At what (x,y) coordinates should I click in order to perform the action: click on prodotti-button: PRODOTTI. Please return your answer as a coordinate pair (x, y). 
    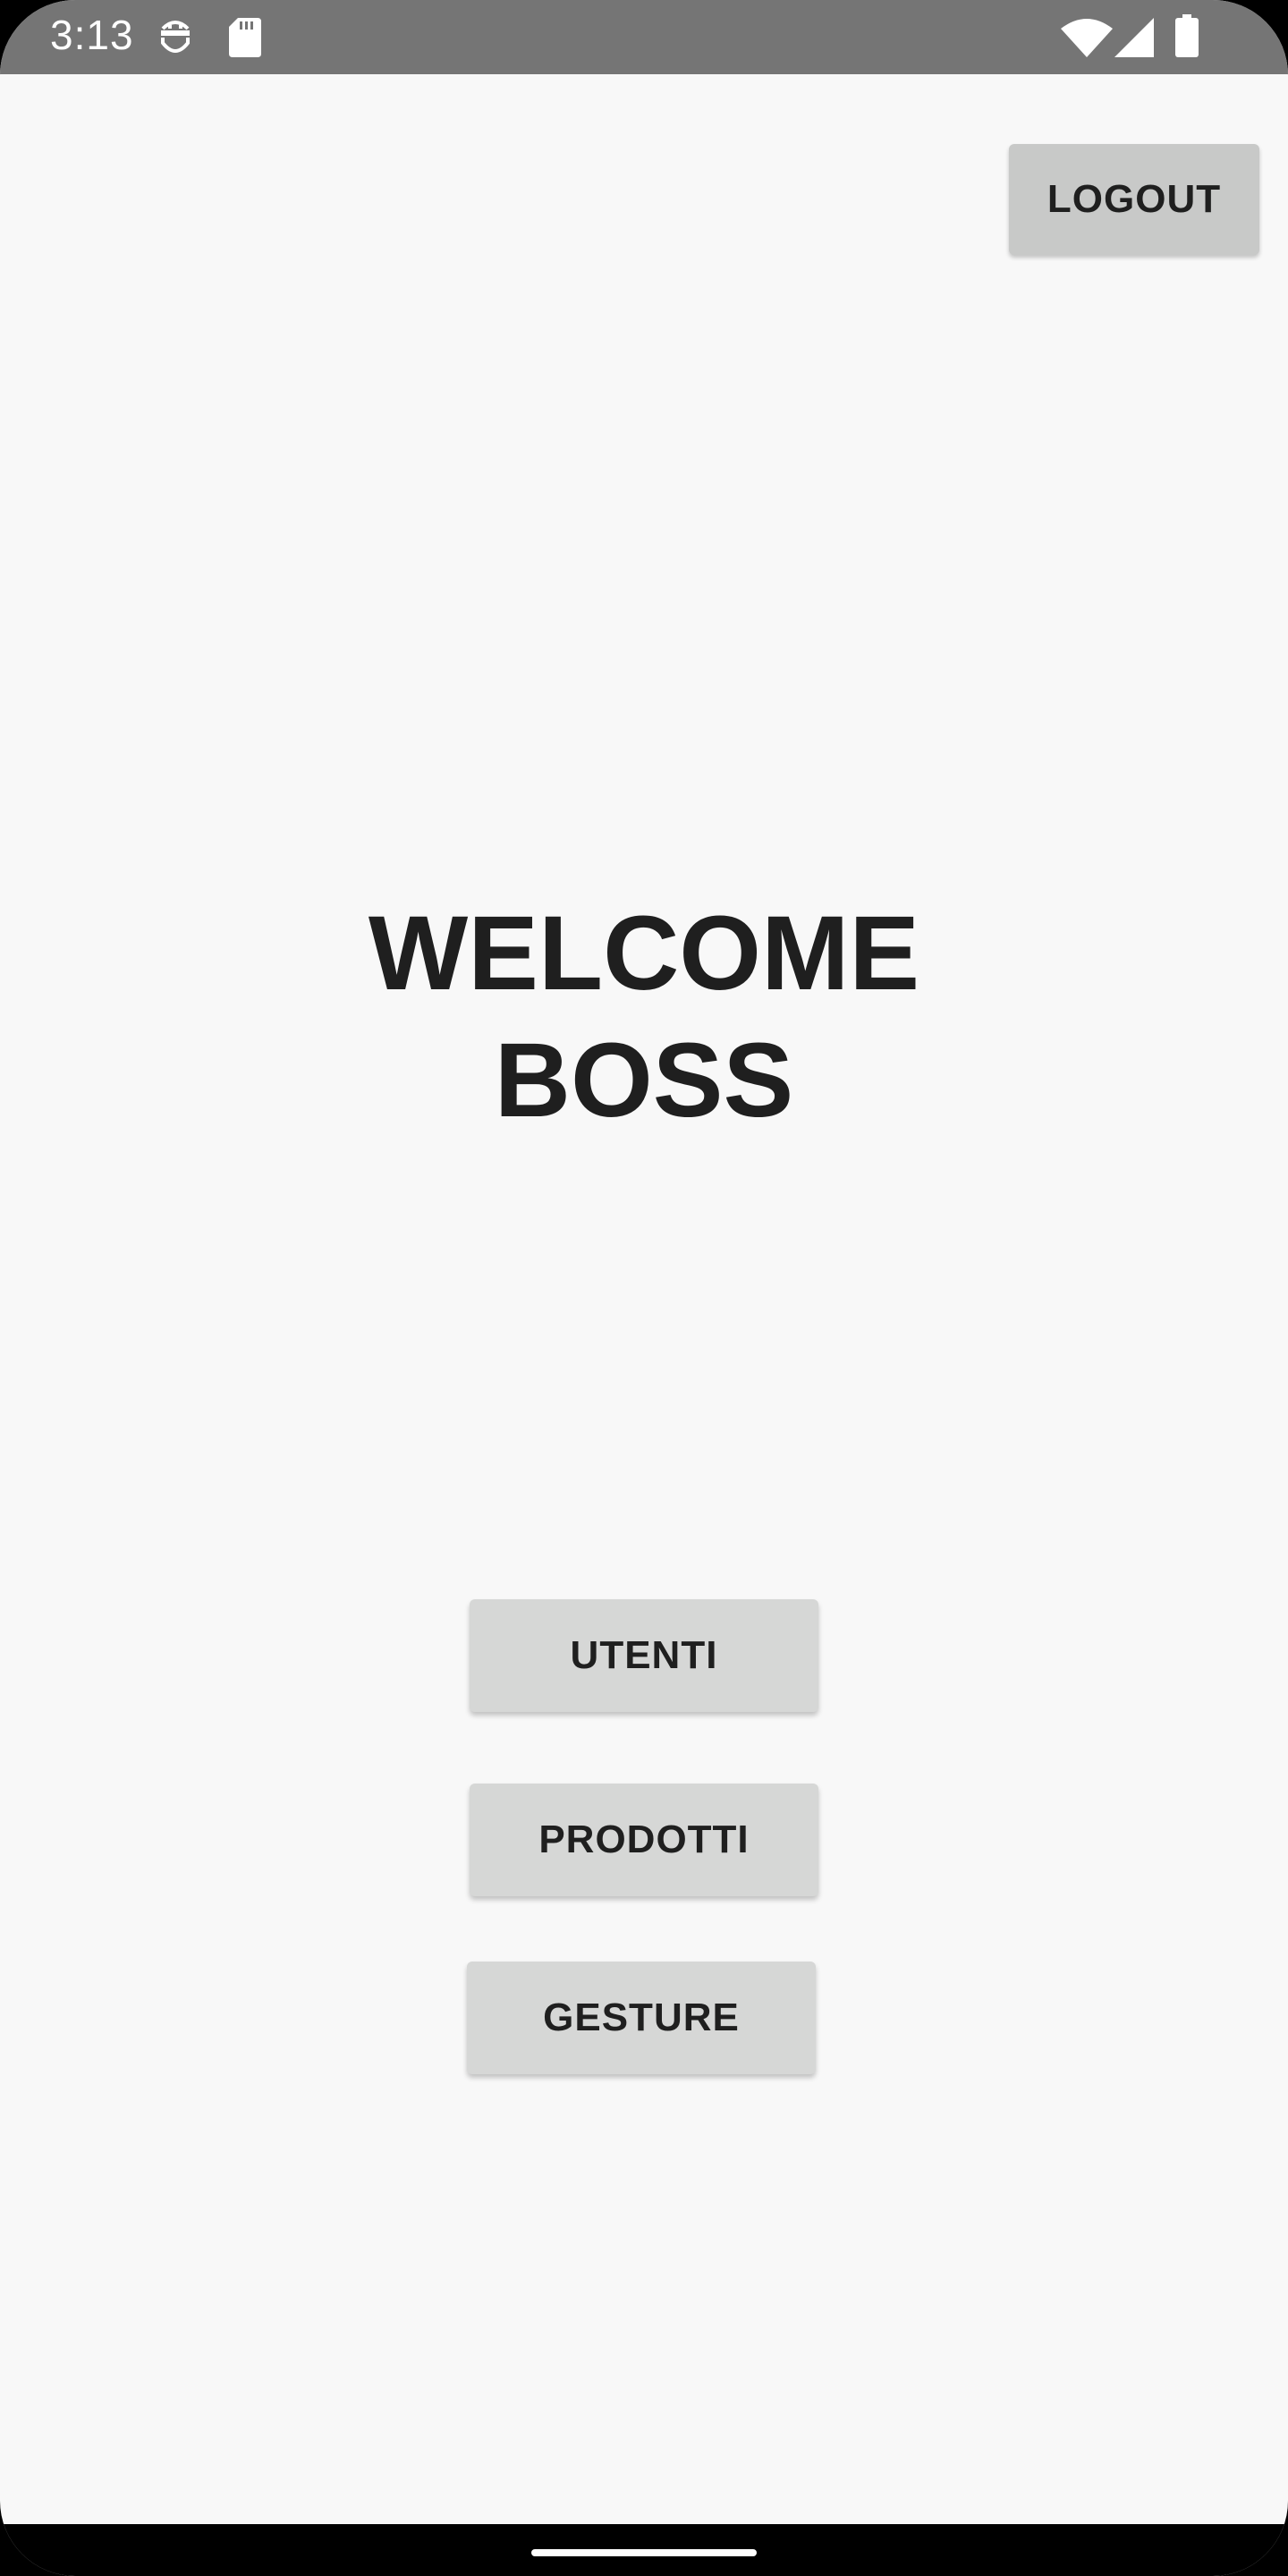
    Looking at the image, I should click on (644, 1840).